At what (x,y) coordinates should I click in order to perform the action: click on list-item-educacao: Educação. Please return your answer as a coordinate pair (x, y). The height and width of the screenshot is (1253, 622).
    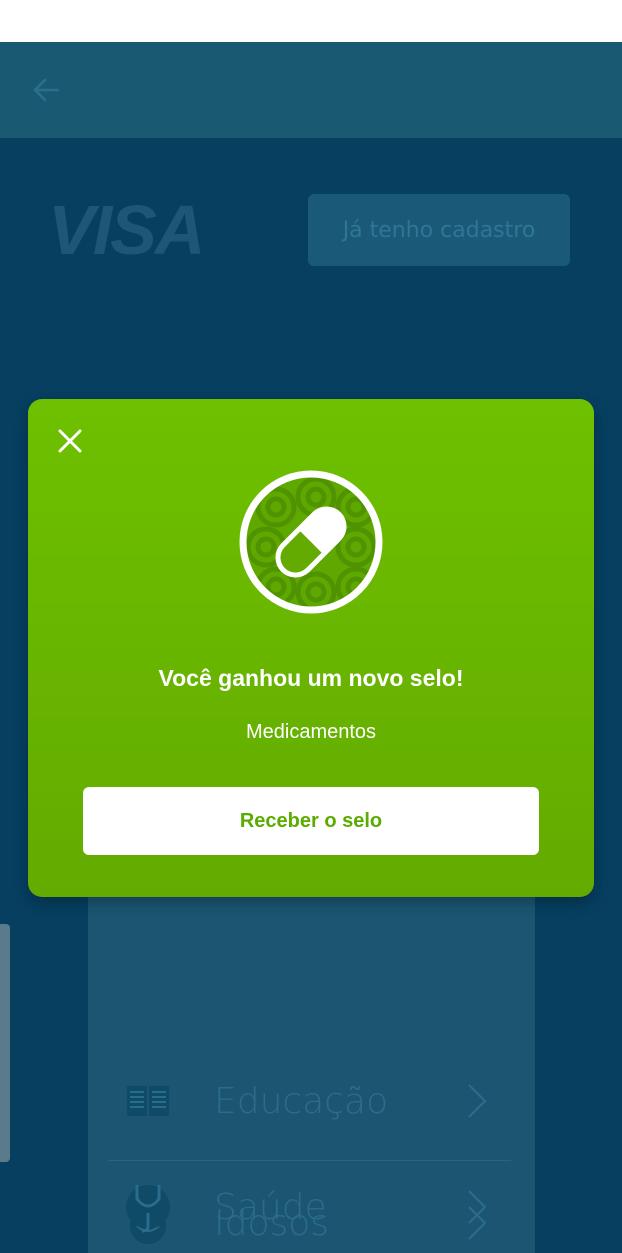
    Looking at the image, I should click on (309, 1101).